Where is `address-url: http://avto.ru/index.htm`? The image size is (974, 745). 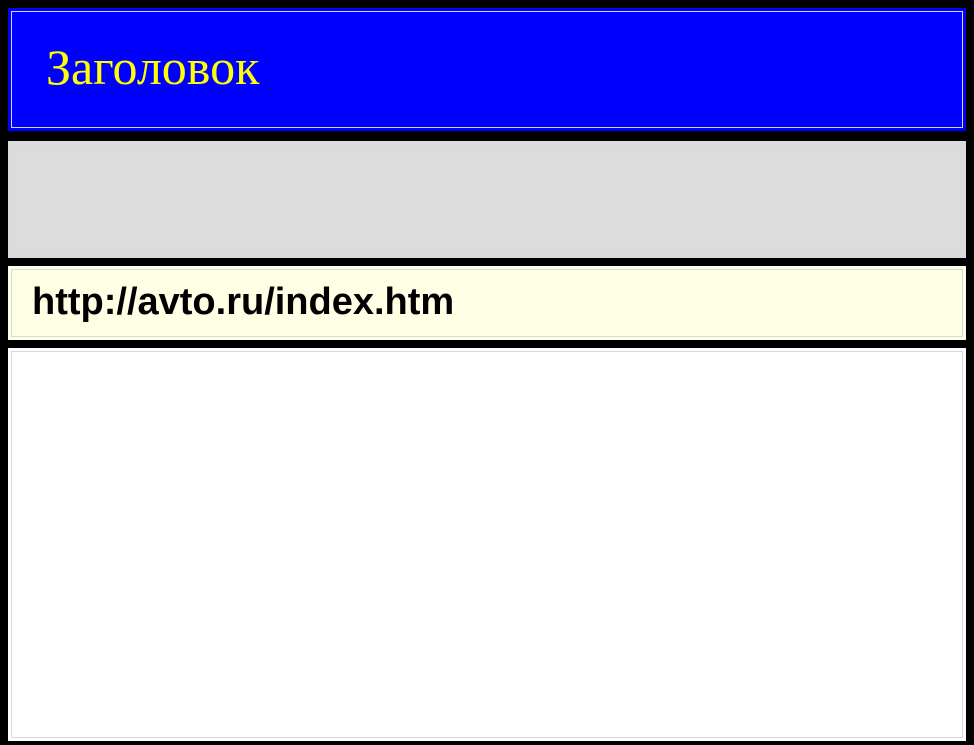
address-url: http://avto.ru/index.htm is located at coordinates (243, 302).